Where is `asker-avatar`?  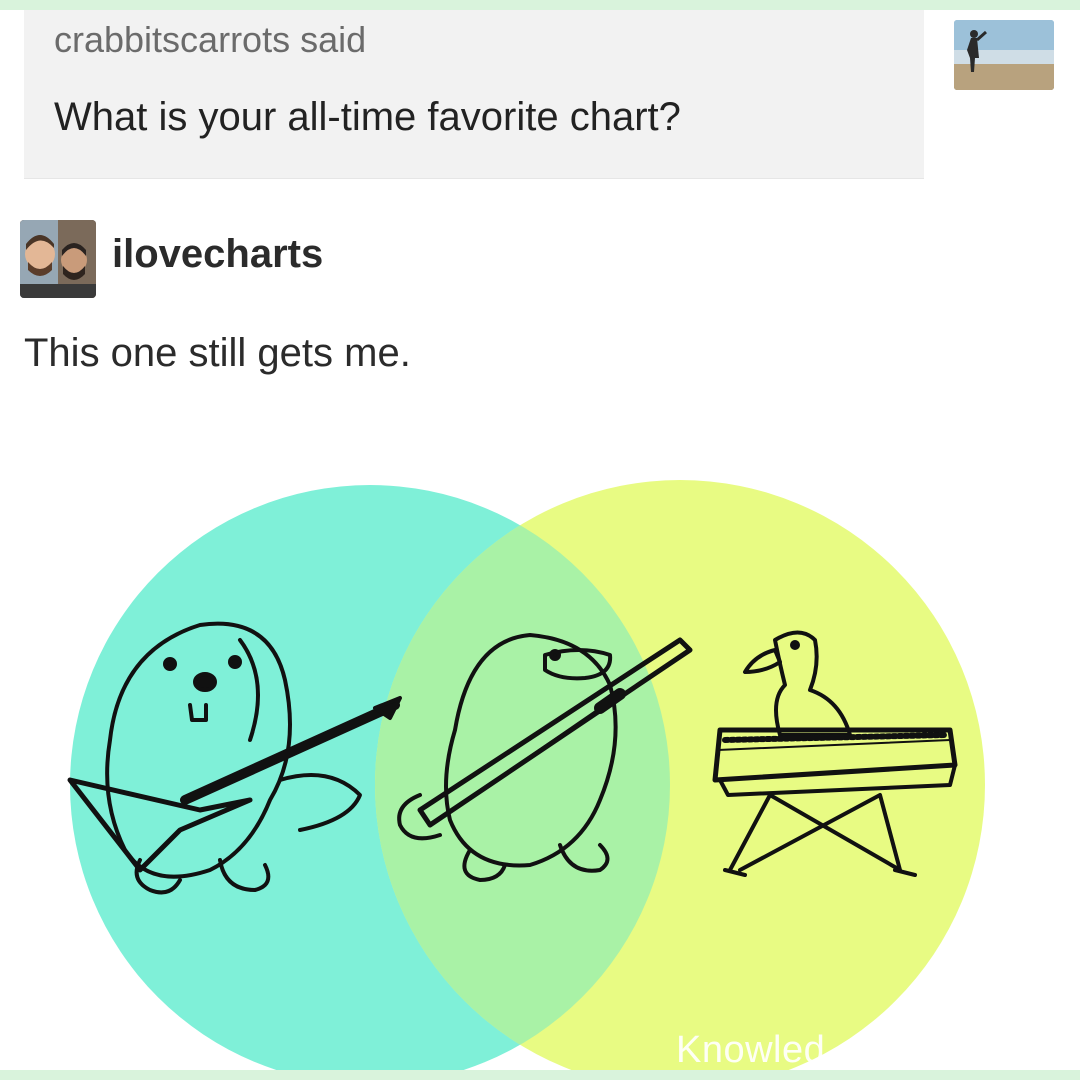 asker-avatar is located at coordinates (1004, 55).